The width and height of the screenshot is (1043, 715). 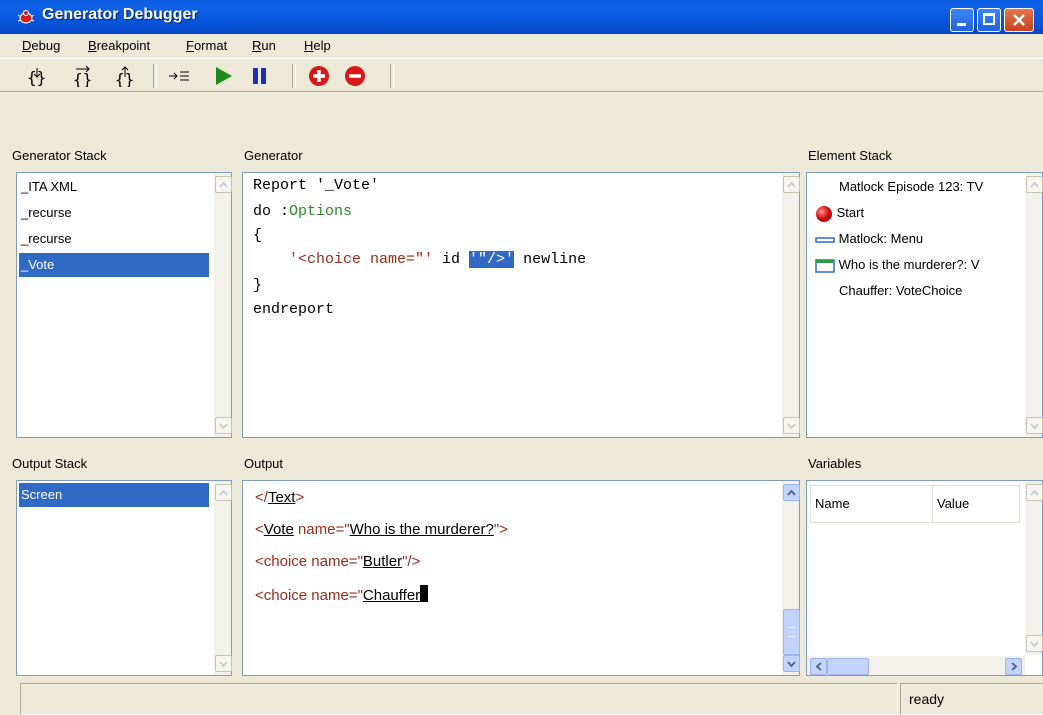 What do you see at coordinates (124, 578) in the screenshot?
I see `output-stack-list: Screen` at bounding box center [124, 578].